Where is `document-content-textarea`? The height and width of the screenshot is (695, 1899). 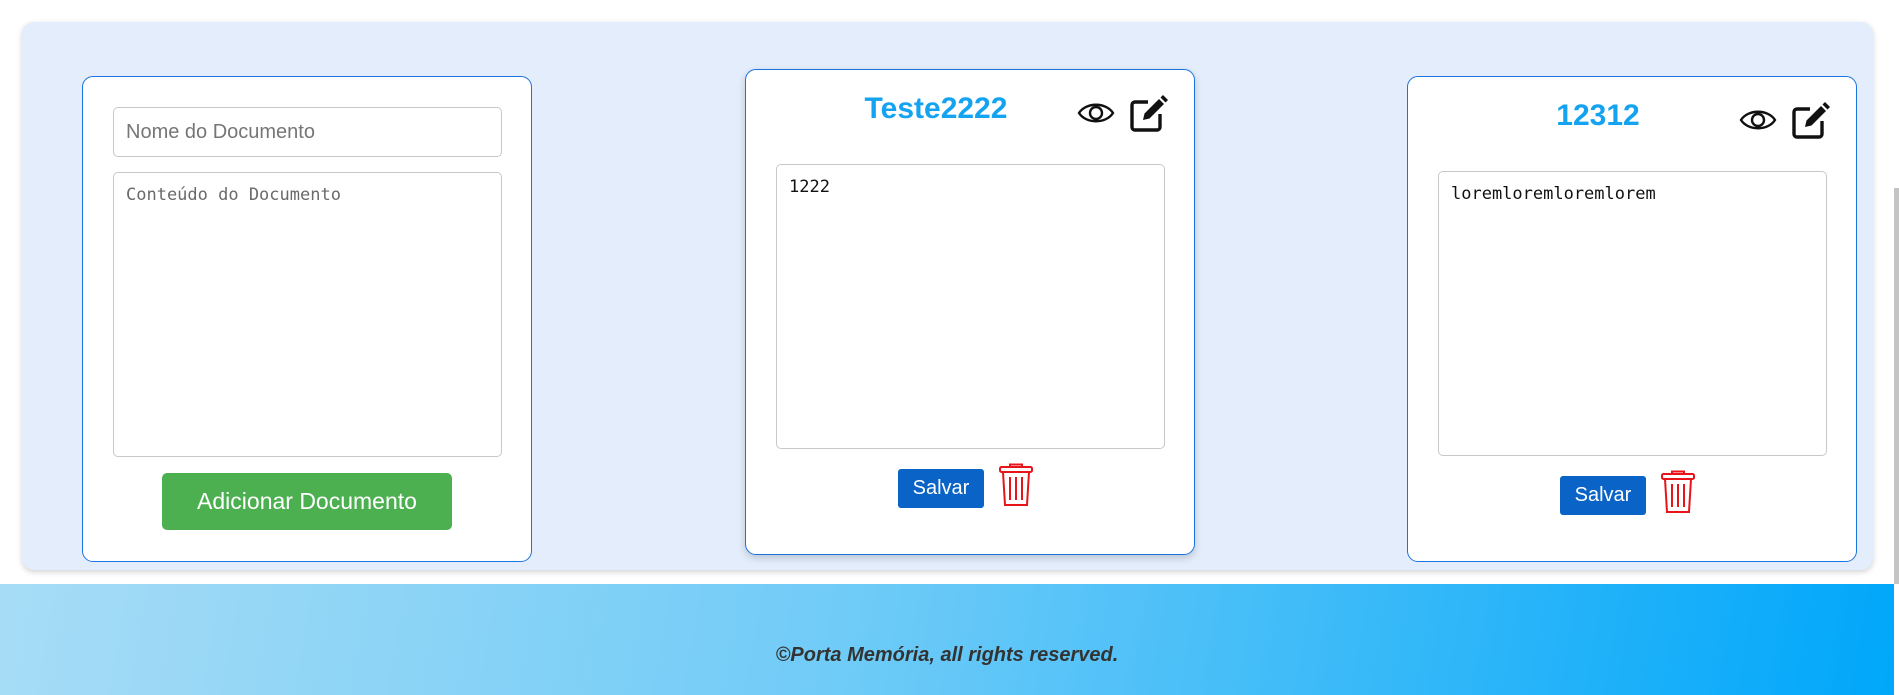
document-content-textarea is located at coordinates (307, 314).